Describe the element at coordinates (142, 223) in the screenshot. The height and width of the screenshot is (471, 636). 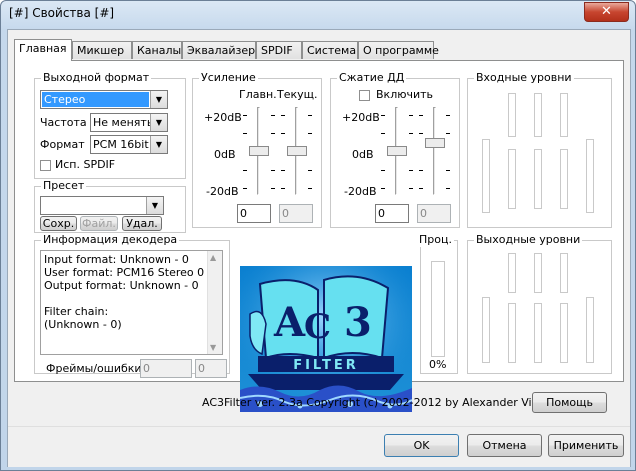
I see `preset-delete-button: Удал.` at that location.